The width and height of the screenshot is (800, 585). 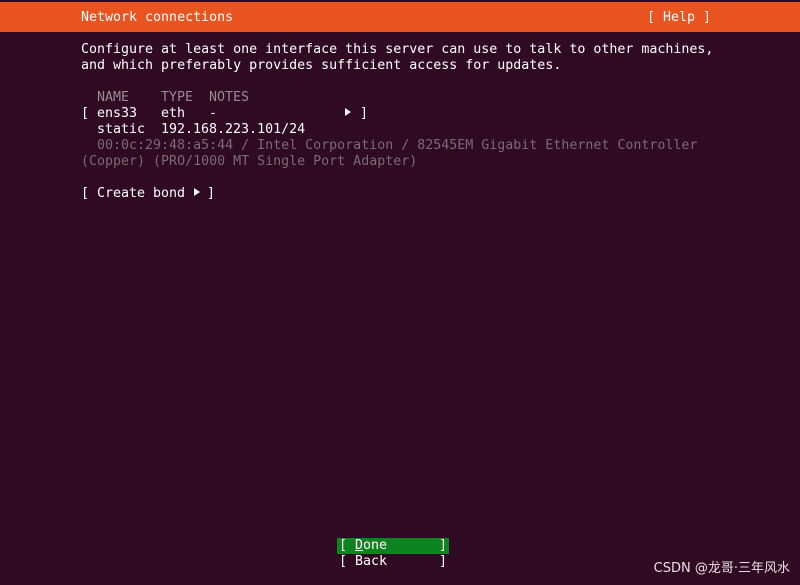 I want to click on row-menu-arrow-icon, so click(x=348, y=114).